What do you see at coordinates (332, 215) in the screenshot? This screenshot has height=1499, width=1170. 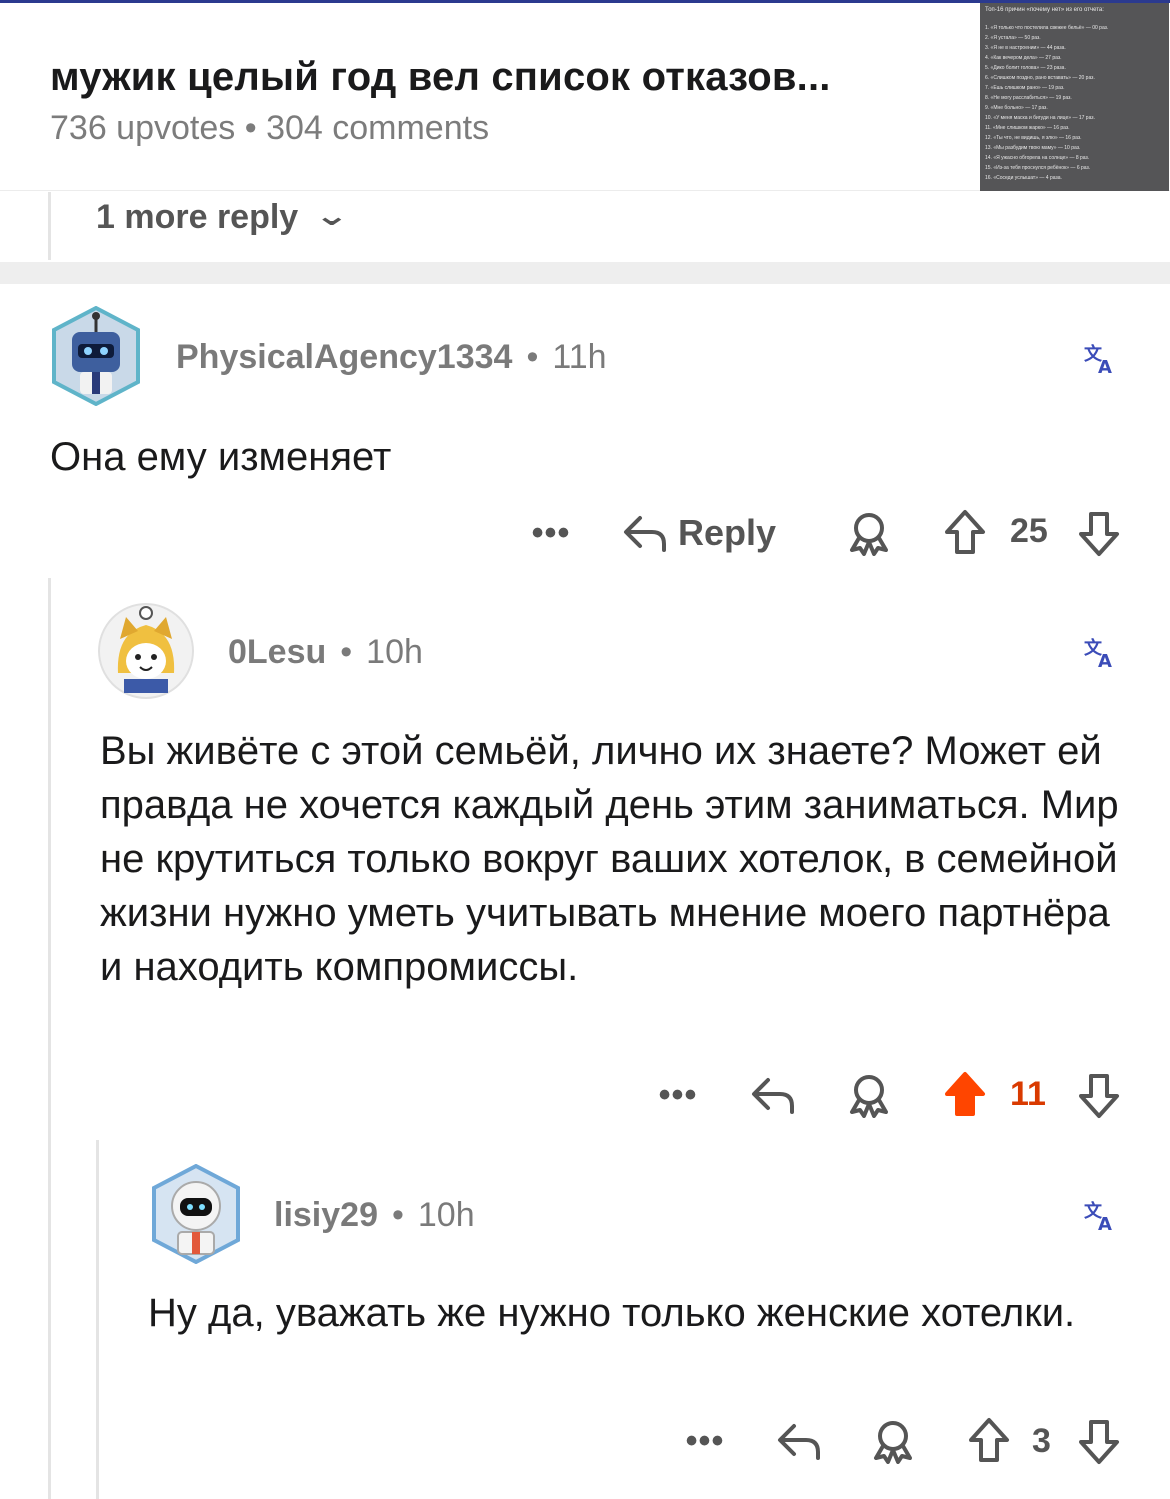 I see `chevron-down-icon: ⌄` at bounding box center [332, 215].